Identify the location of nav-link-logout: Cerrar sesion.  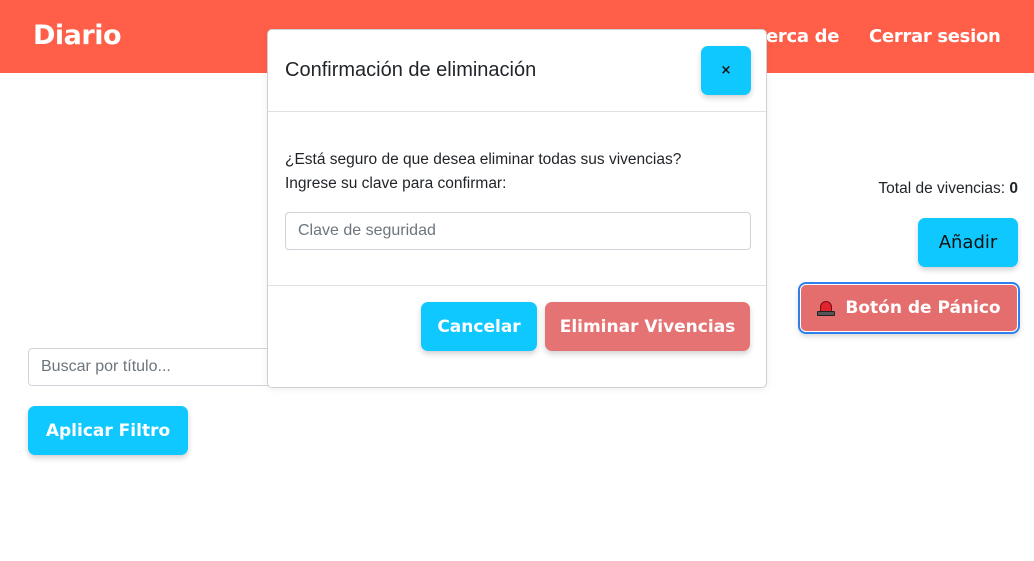
(935, 36).